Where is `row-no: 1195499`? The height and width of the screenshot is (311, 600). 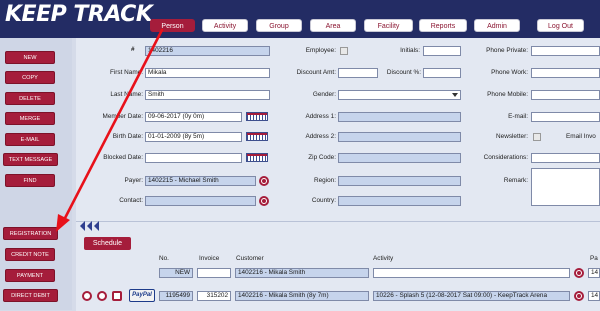
row-no: 1195499 is located at coordinates (176, 296).